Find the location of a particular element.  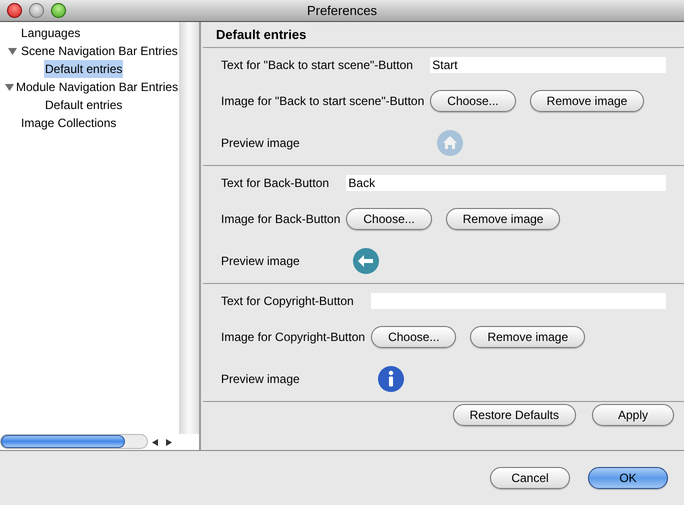

tree-item: Image Collections is located at coordinates (69, 123).